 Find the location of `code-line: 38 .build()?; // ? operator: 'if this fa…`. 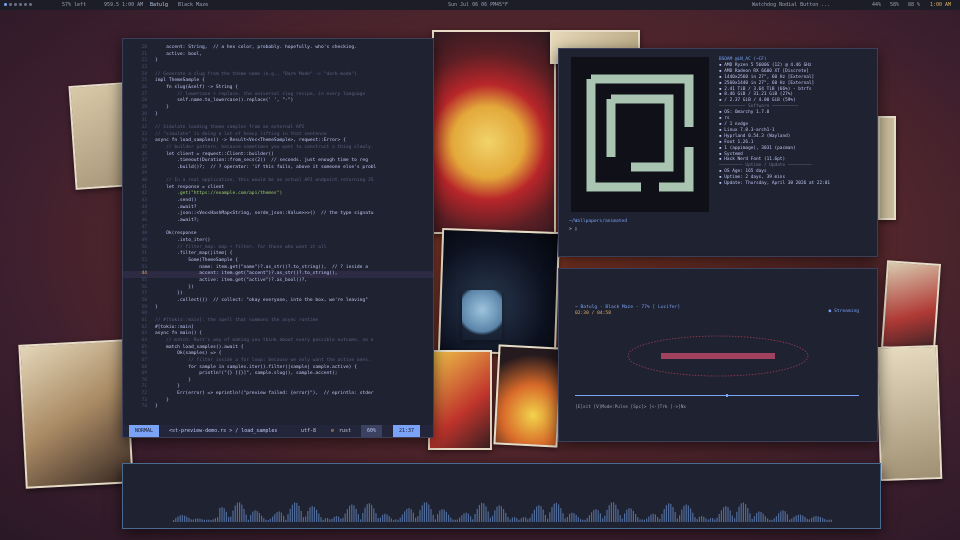

code-line: 38 .build()?; // ? operator: 'if this fa… is located at coordinates (278, 168).